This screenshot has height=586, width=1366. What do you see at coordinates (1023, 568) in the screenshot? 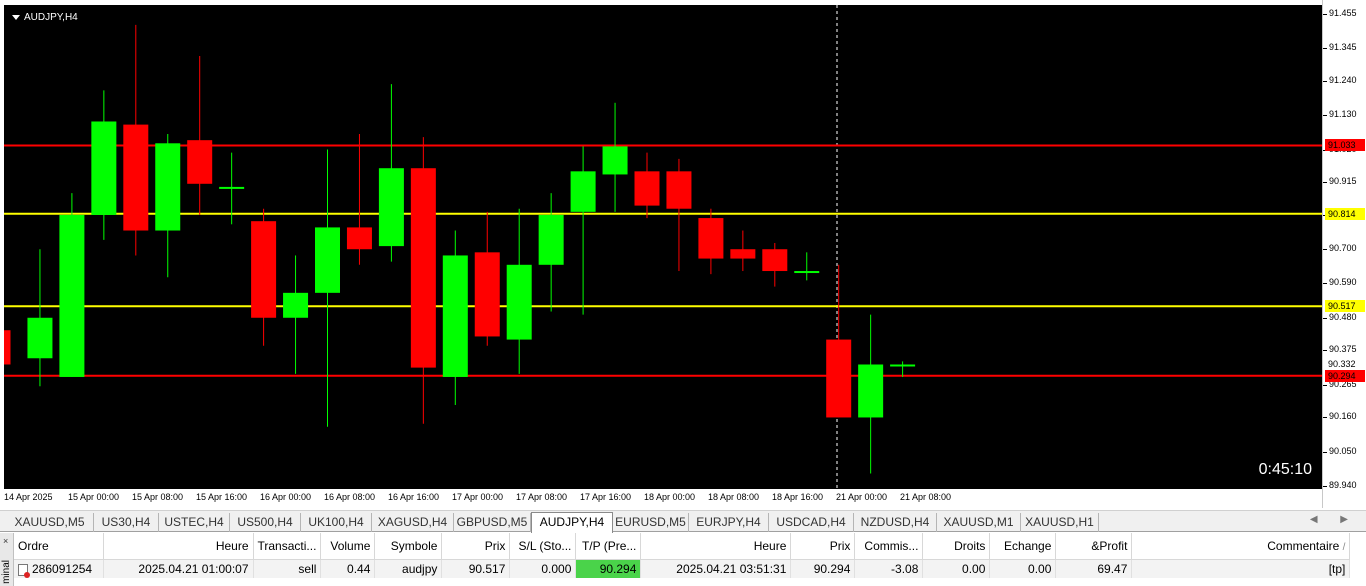
I see `cell-exchange: 0.00` at bounding box center [1023, 568].